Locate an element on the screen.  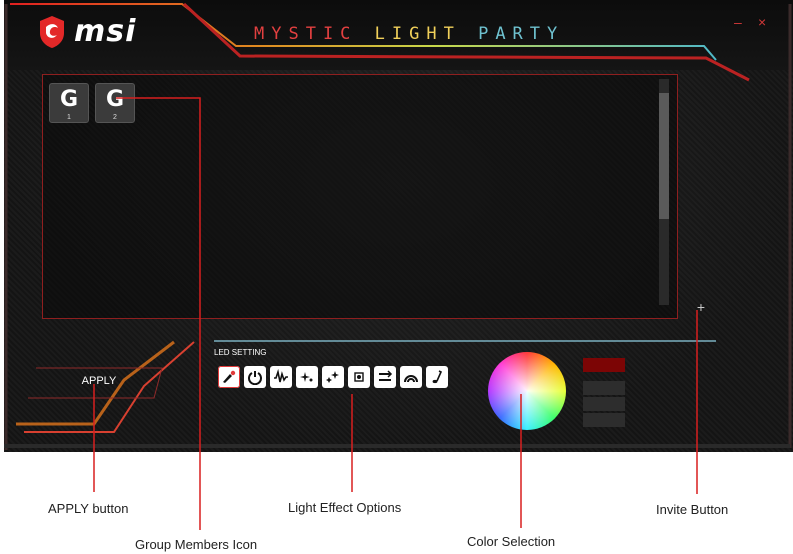
apply-button-annotation: APPLY button is located at coordinates (88, 508).